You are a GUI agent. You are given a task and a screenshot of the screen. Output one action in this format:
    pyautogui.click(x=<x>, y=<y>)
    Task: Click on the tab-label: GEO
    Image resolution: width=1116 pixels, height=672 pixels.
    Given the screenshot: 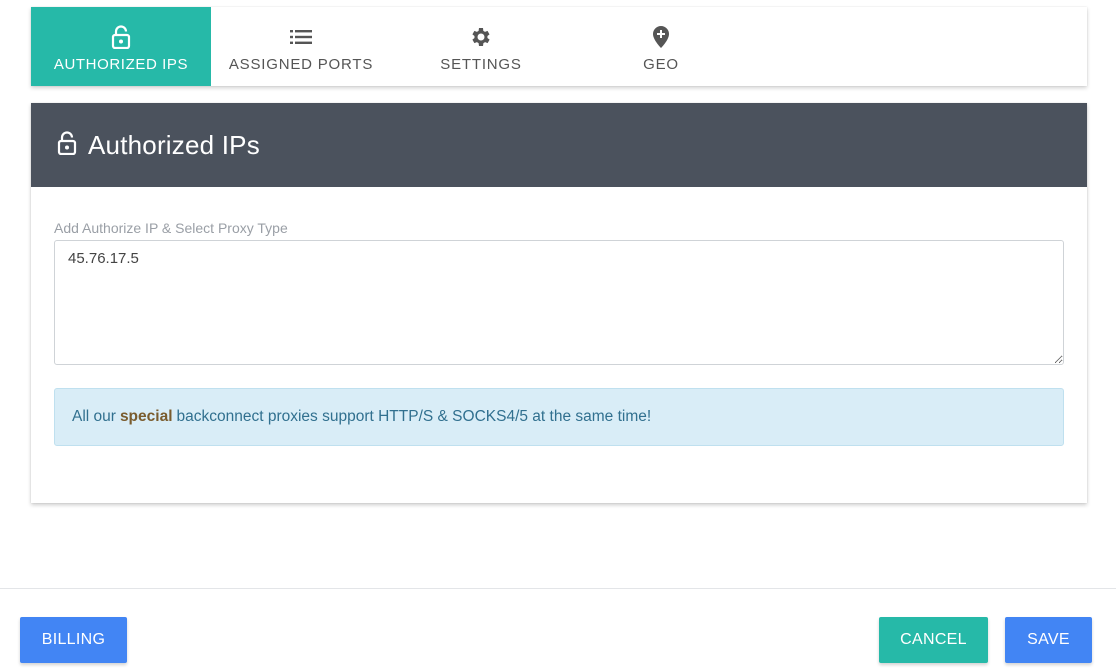 What is the action you would take?
    pyautogui.click(x=661, y=64)
    